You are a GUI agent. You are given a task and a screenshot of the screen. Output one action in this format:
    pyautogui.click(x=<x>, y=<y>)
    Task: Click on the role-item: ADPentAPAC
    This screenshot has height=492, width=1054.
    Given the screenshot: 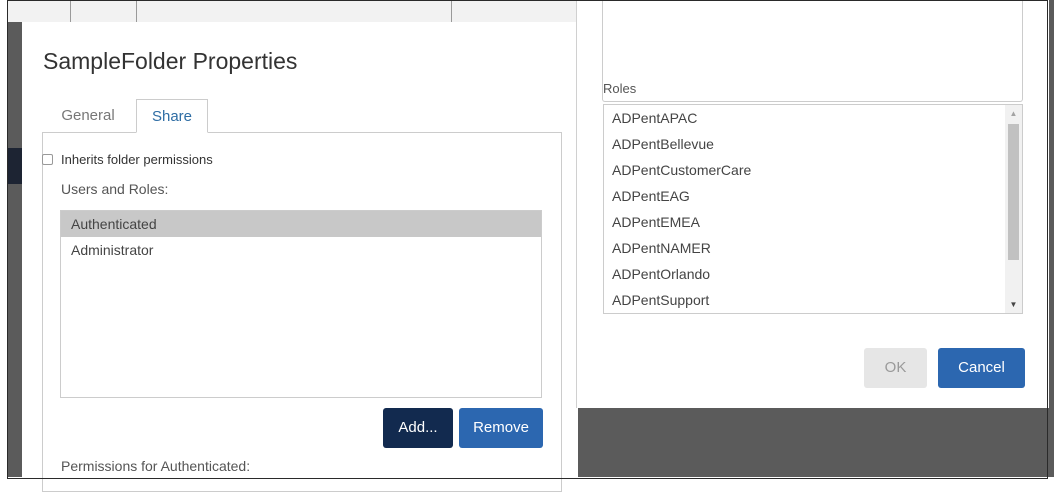 What is the action you would take?
    pyautogui.click(x=804, y=118)
    